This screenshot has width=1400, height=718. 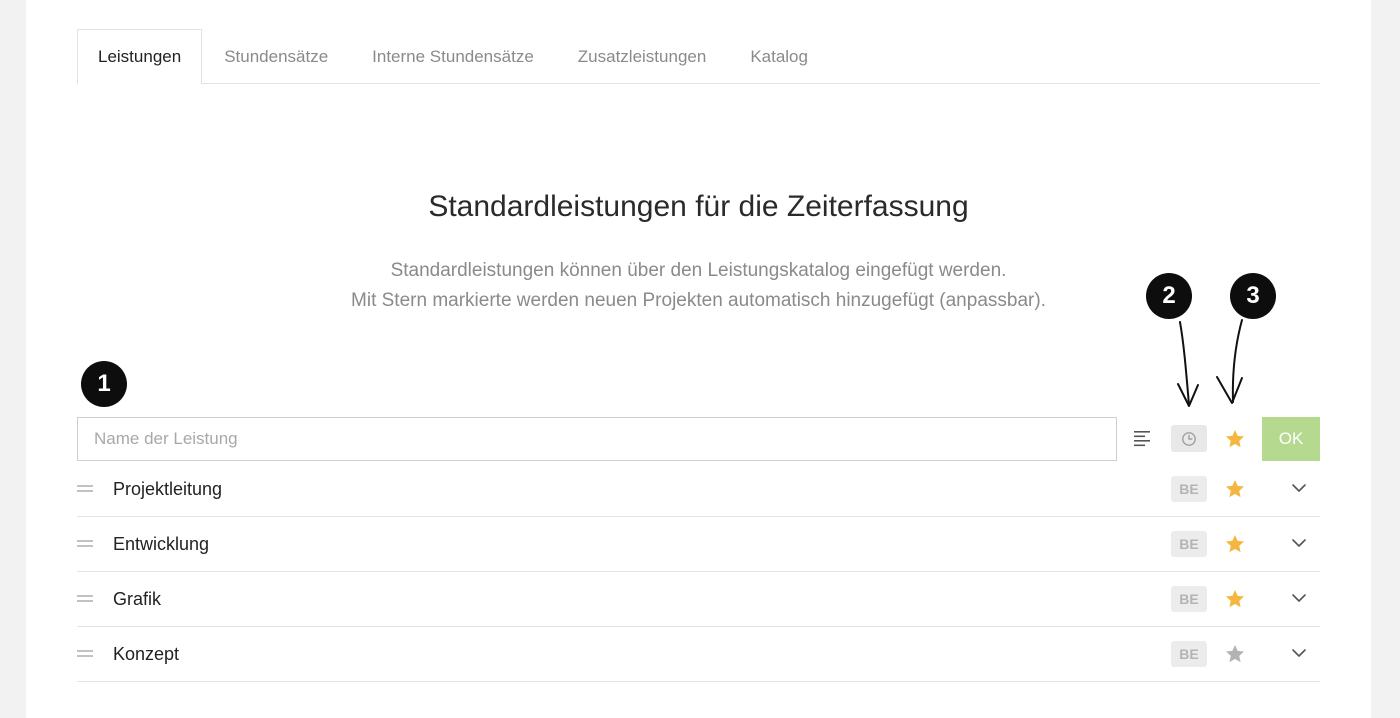 I want to click on service-row: Entwicklung BE, so click(x=698, y=544).